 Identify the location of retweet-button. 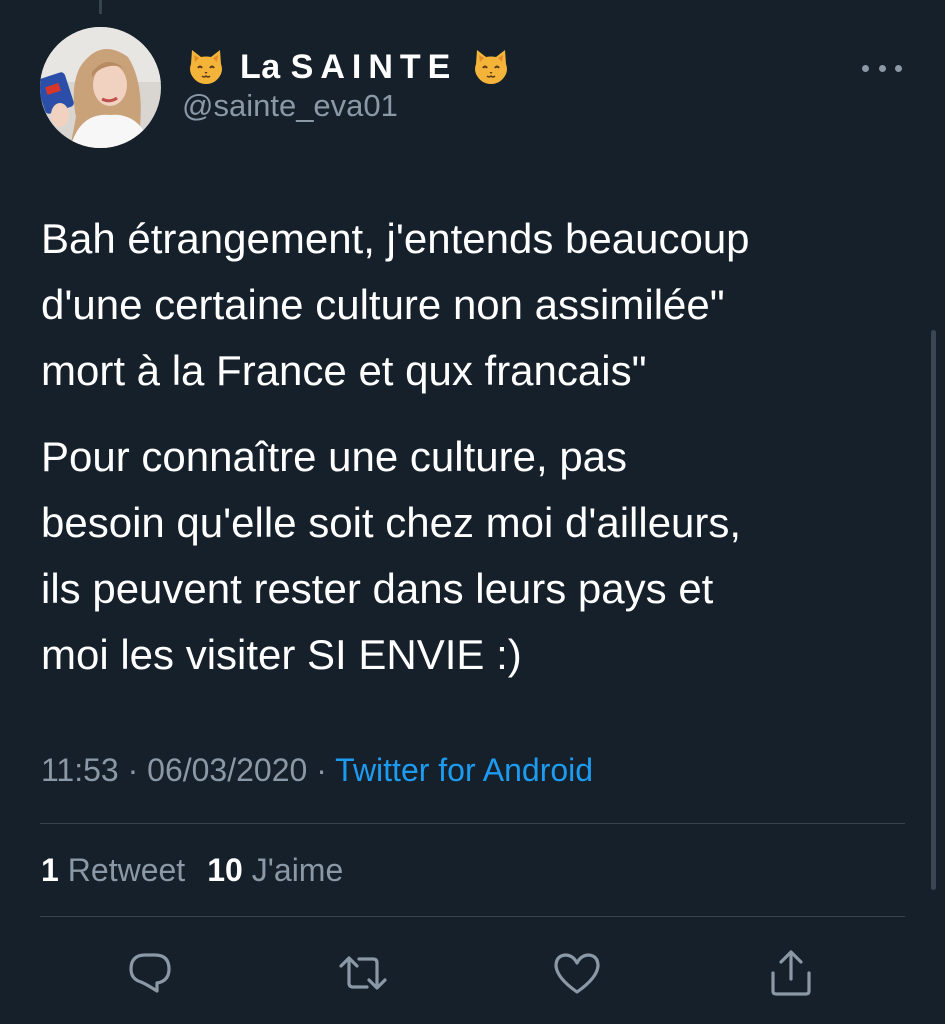
(363, 973).